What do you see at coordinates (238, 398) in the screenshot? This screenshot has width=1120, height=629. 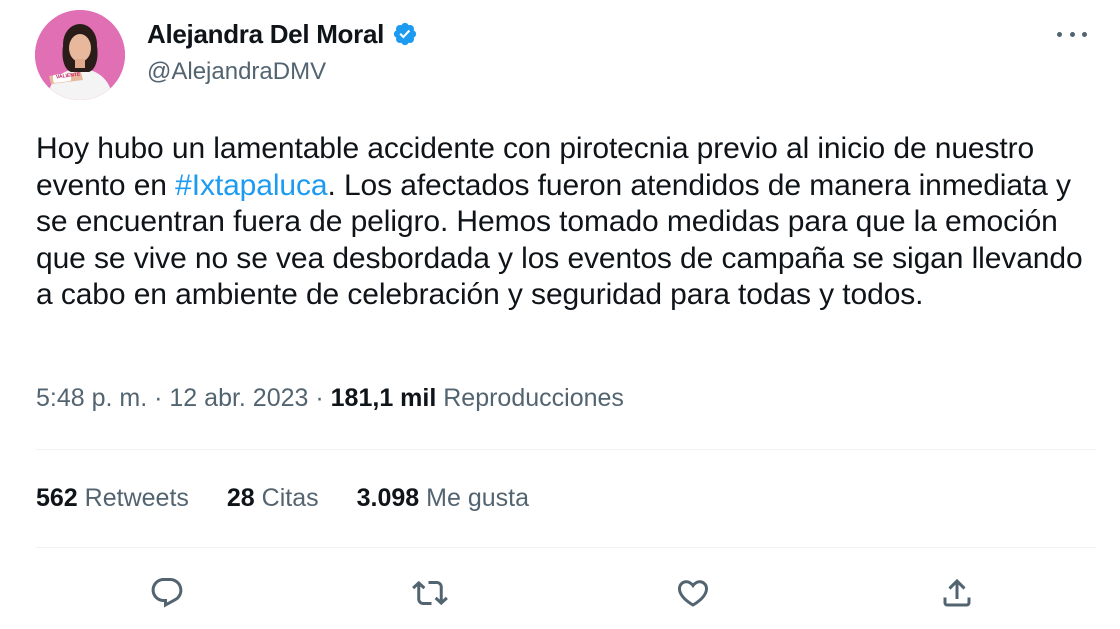 I see `tweet-date: 12 abr. 2023` at bounding box center [238, 398].